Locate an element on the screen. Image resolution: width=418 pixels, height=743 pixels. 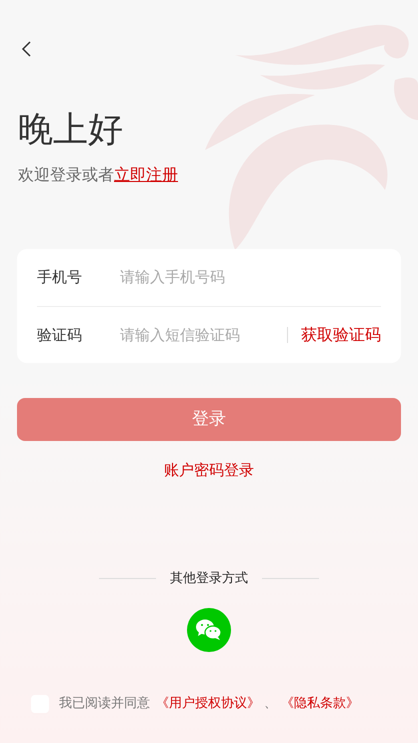
chat-login-icon is located at coordinates (209, 630).